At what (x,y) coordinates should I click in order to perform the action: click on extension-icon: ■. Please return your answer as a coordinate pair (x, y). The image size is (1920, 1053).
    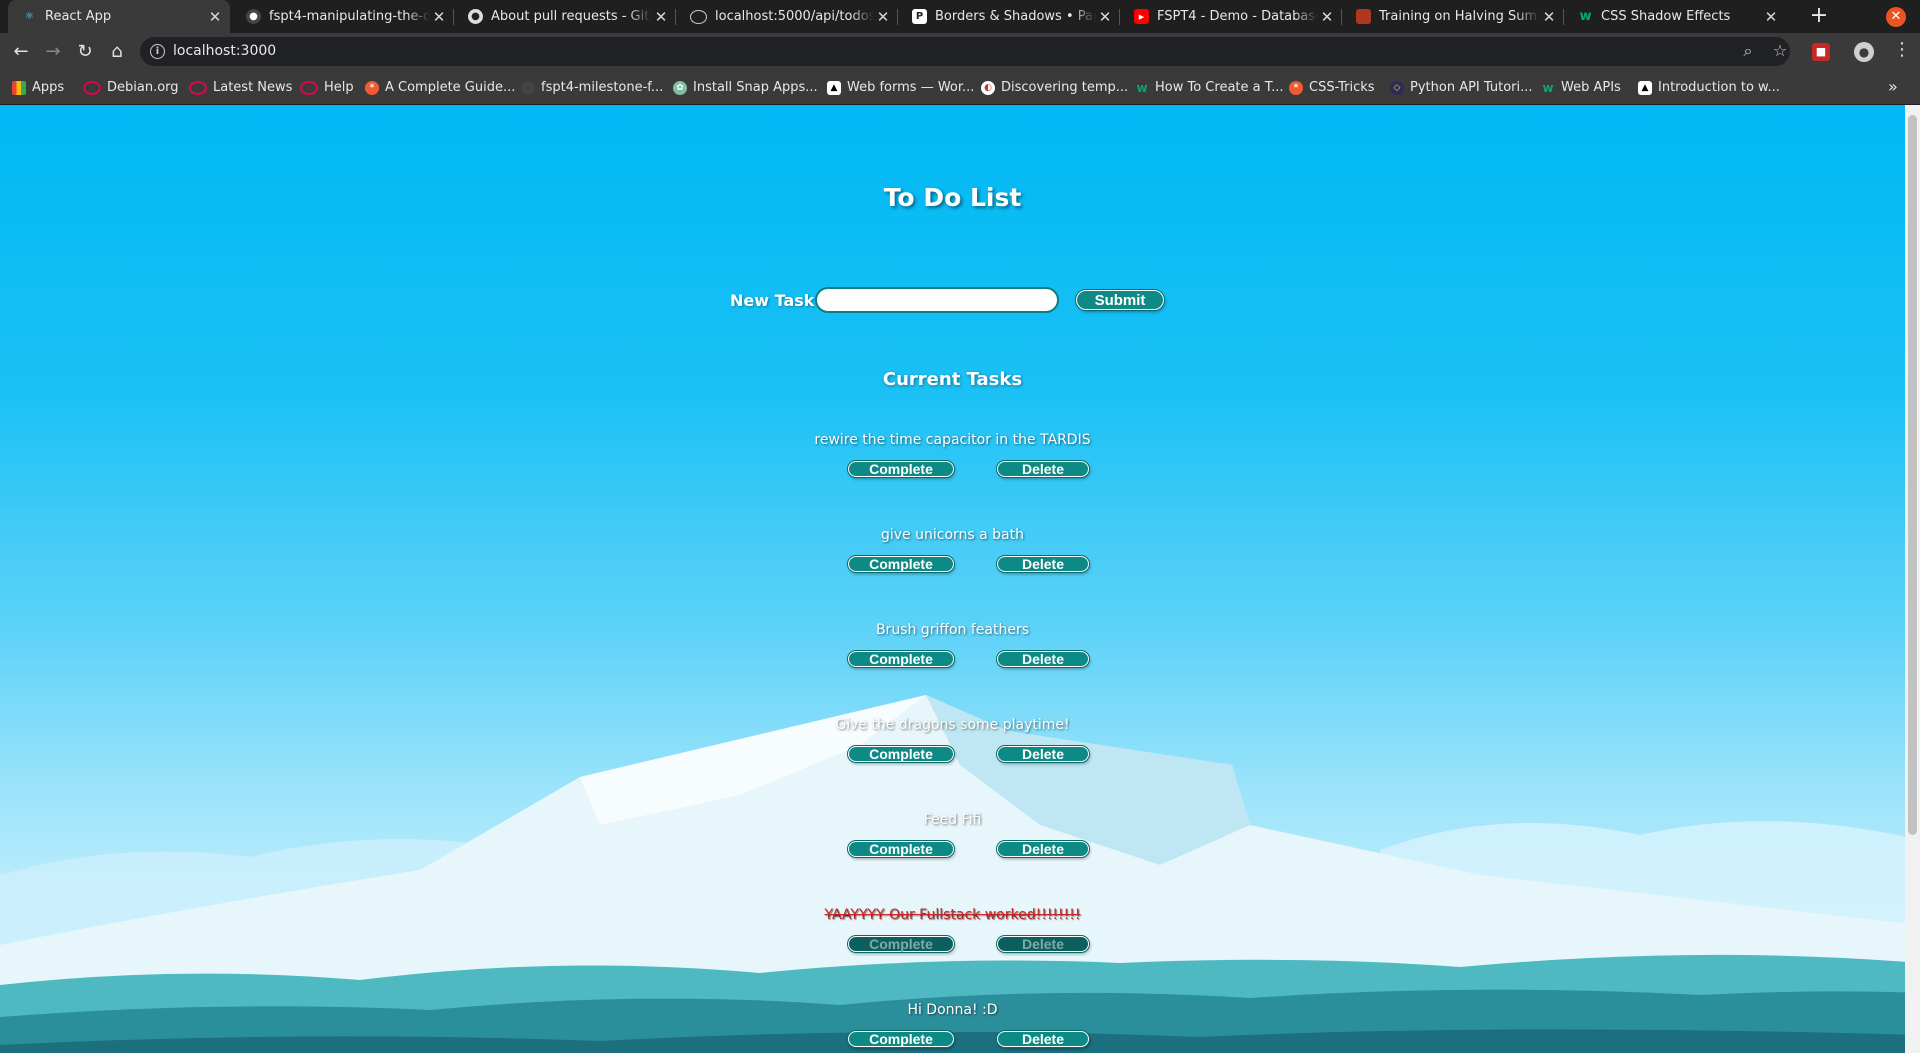
    Looking at the image, I should click on (1821, 52).